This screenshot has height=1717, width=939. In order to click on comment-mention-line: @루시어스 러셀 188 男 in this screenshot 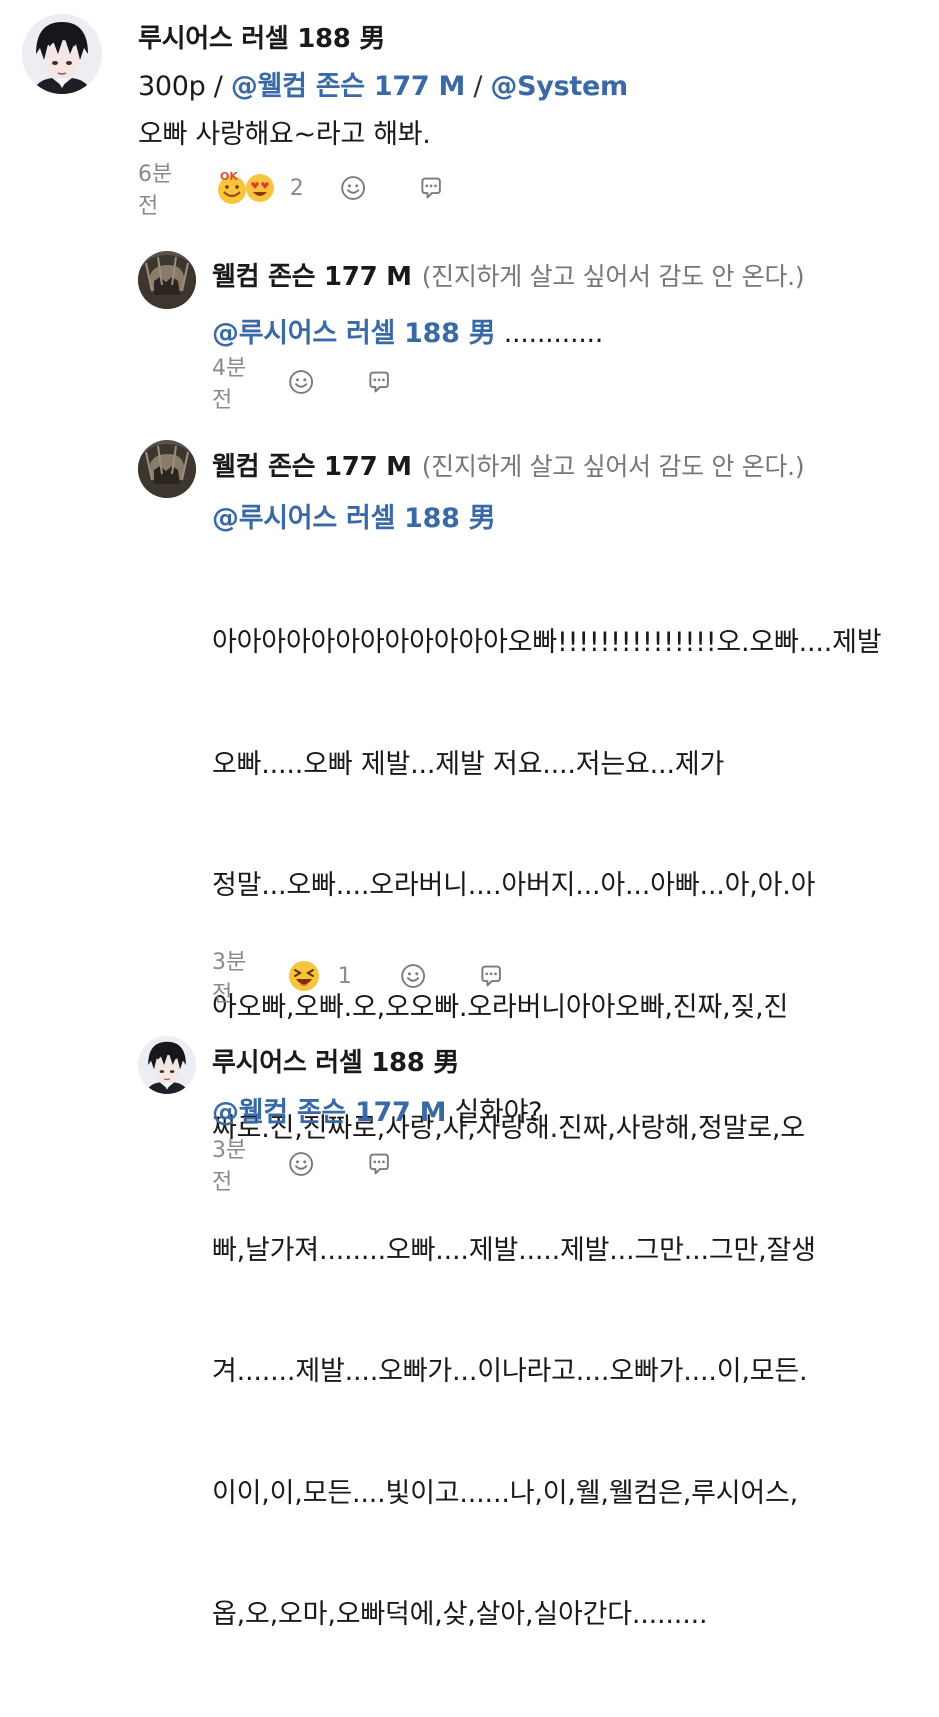, I will do `click(354, 515)`.